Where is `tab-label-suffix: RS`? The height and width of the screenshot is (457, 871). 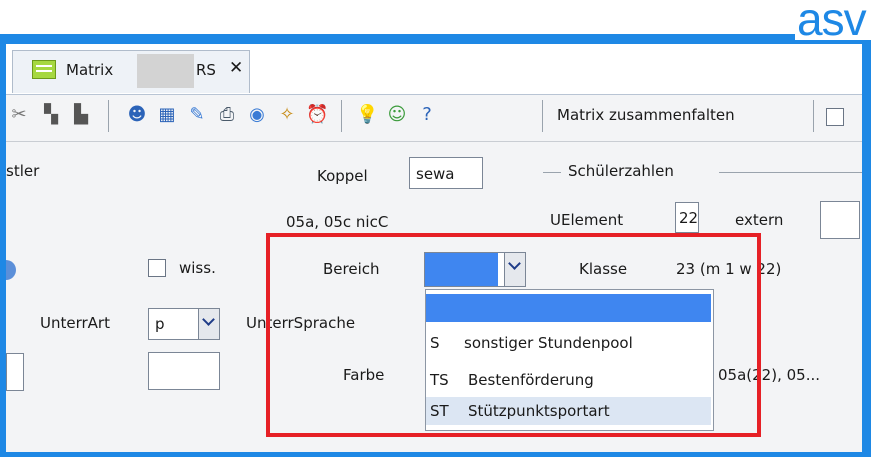 tab-label-suffix: RS is located at coordinates (206, 70).